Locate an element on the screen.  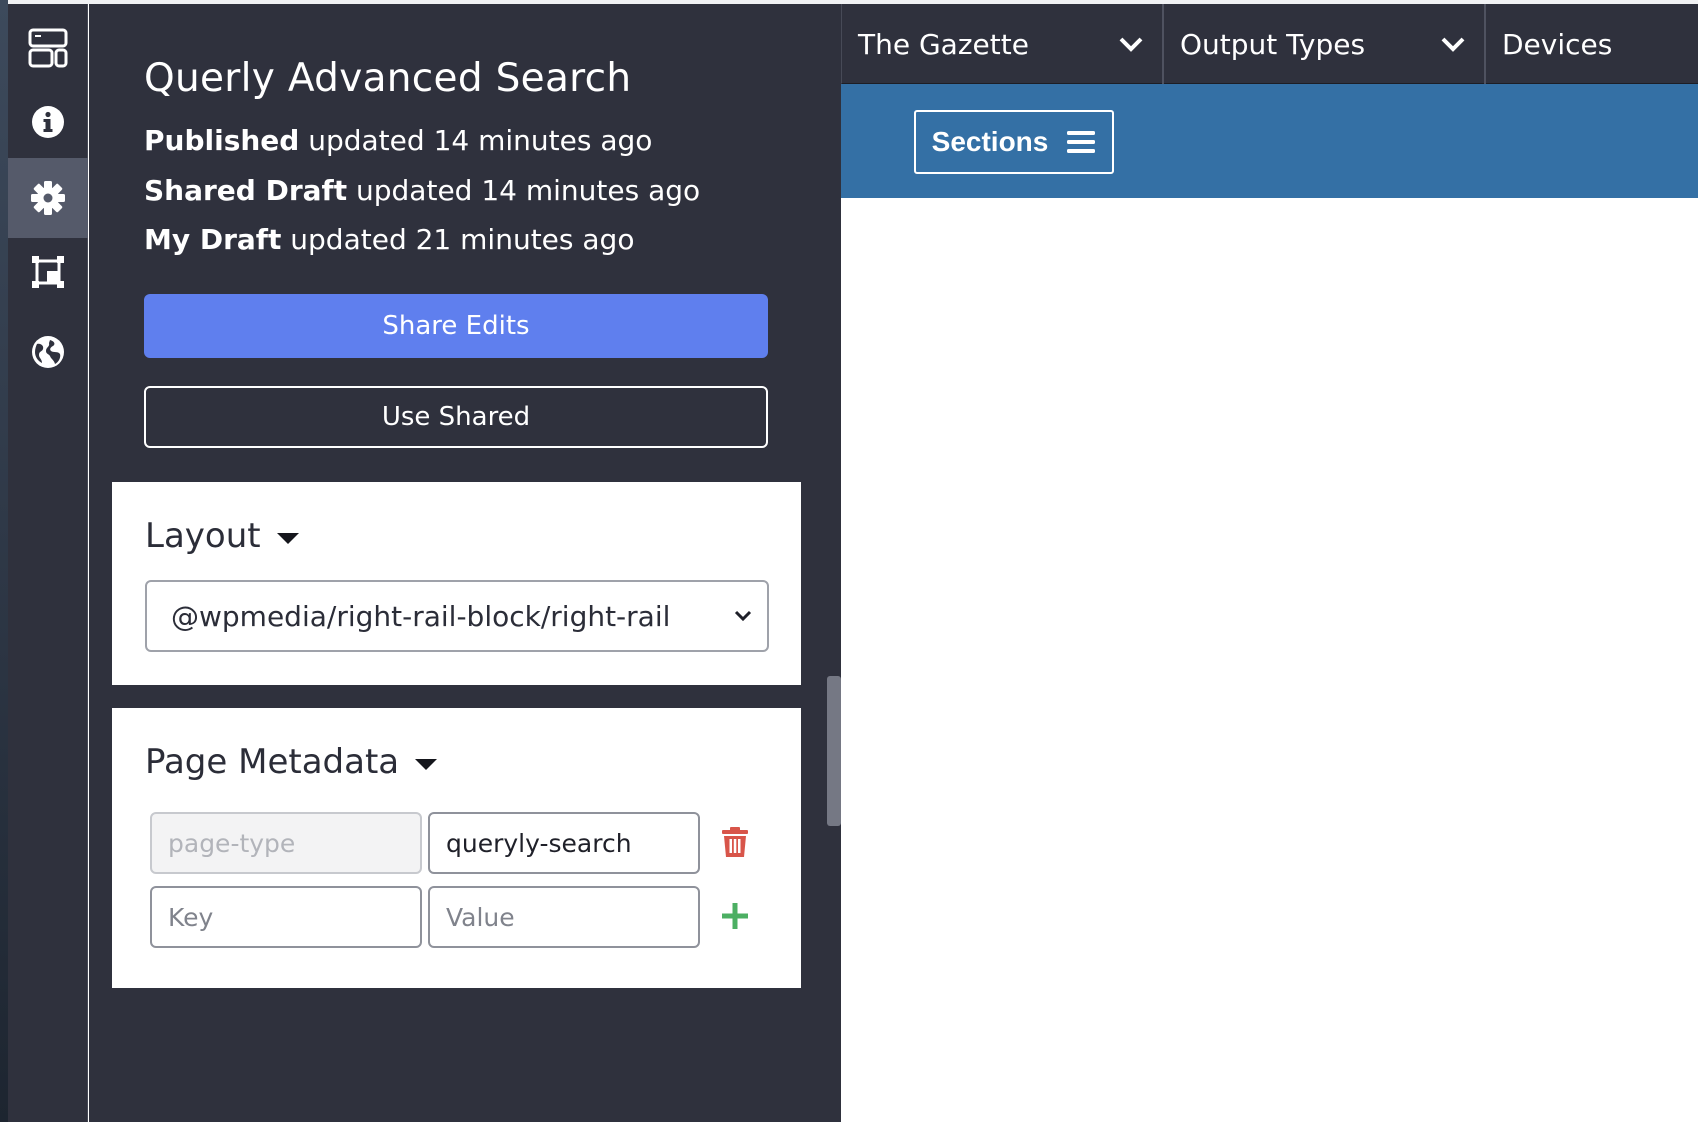
status-label: Shared Draft is located at coordinates (246, 190).